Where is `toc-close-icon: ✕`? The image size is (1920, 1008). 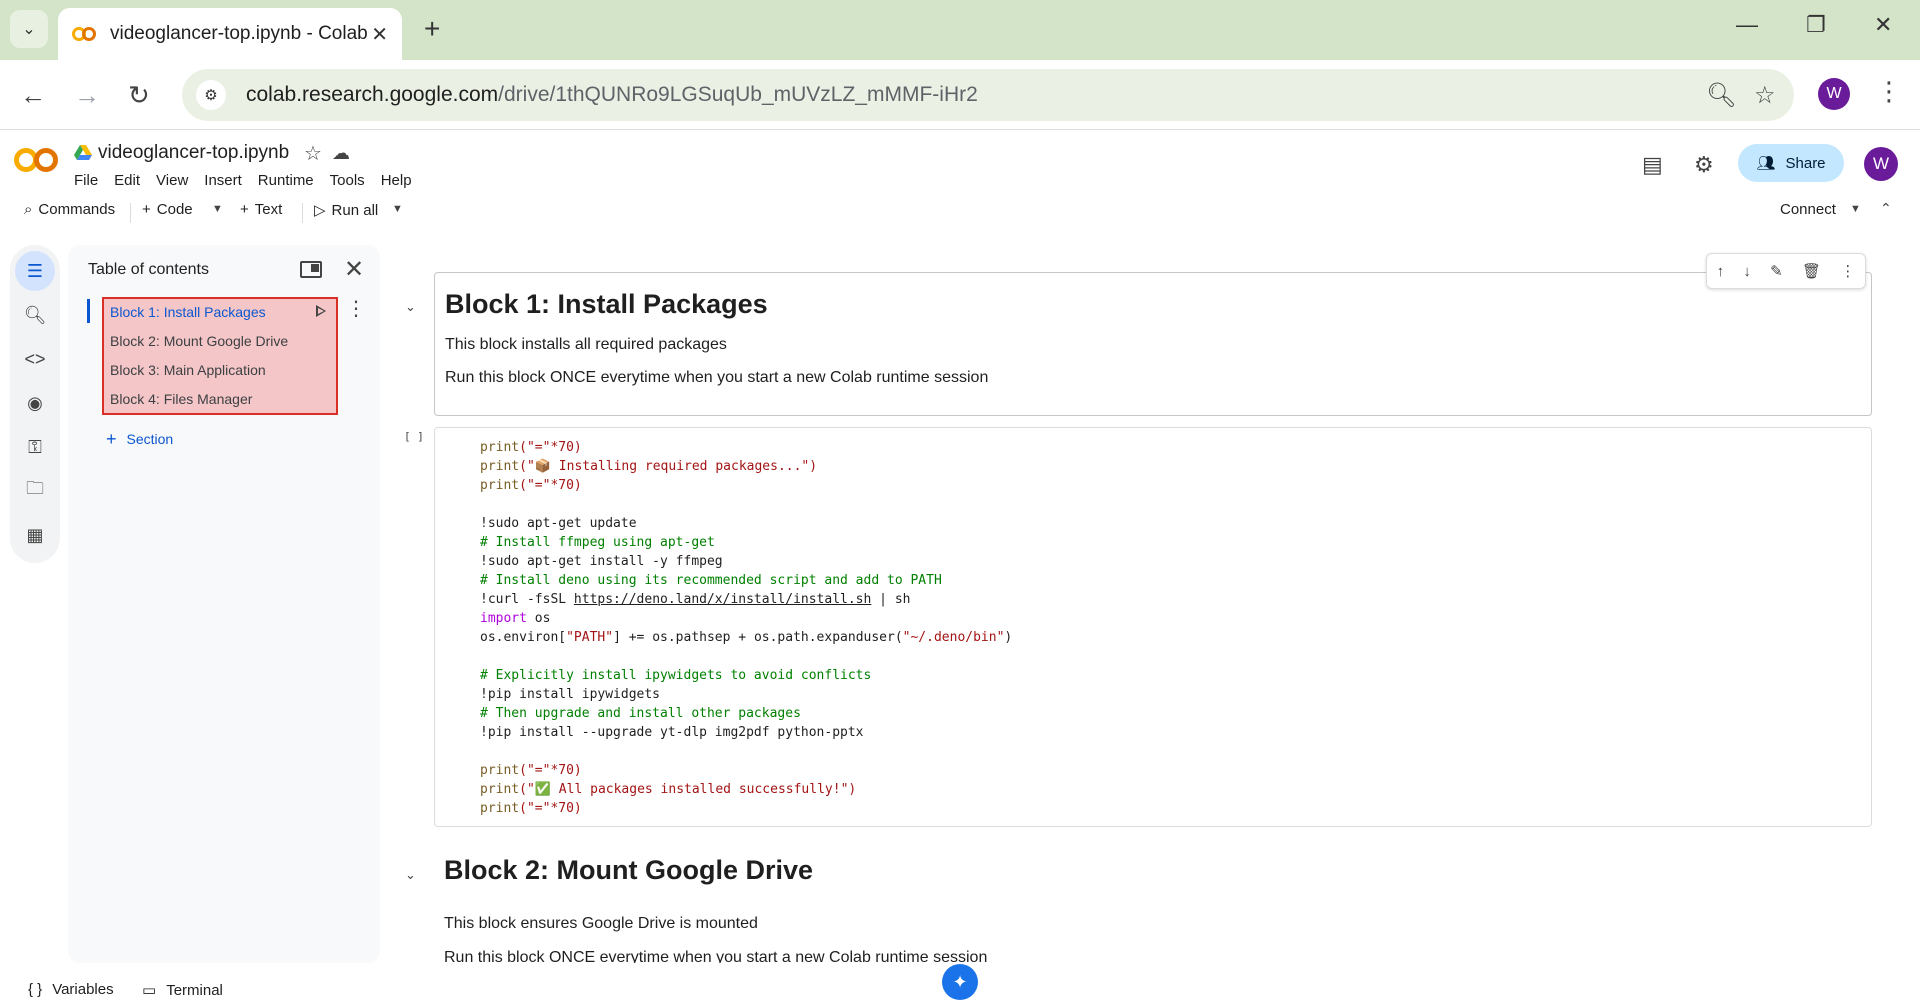
toc-close-icon: ✕ is located at coordinates (354, 269).